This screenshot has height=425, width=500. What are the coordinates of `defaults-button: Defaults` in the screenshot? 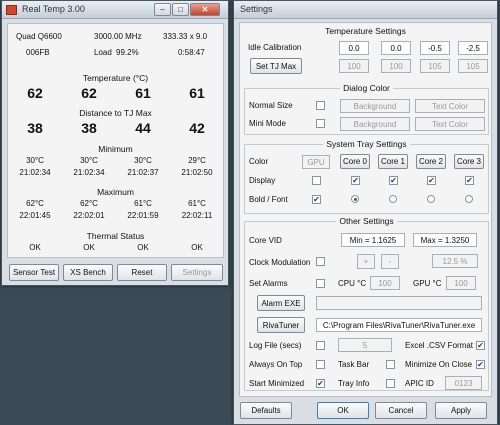 It's located at (266, 410).